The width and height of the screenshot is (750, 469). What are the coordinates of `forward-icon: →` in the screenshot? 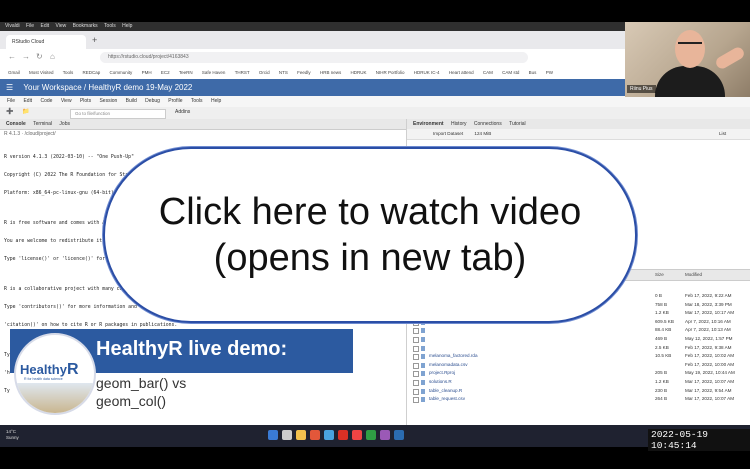 It's located at (26, 56).